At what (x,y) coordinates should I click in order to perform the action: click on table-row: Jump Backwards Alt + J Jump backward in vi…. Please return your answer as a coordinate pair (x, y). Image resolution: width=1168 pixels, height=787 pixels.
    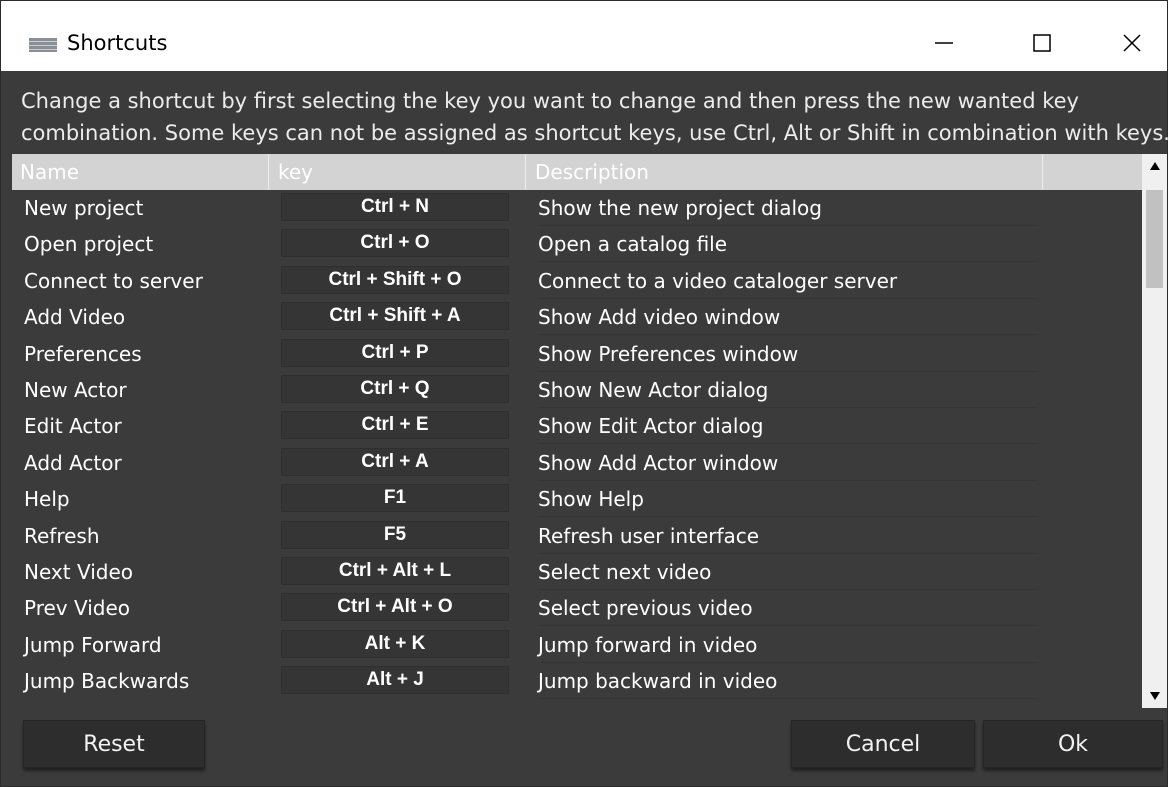
    Looking at the image, I should click on (577, 681).